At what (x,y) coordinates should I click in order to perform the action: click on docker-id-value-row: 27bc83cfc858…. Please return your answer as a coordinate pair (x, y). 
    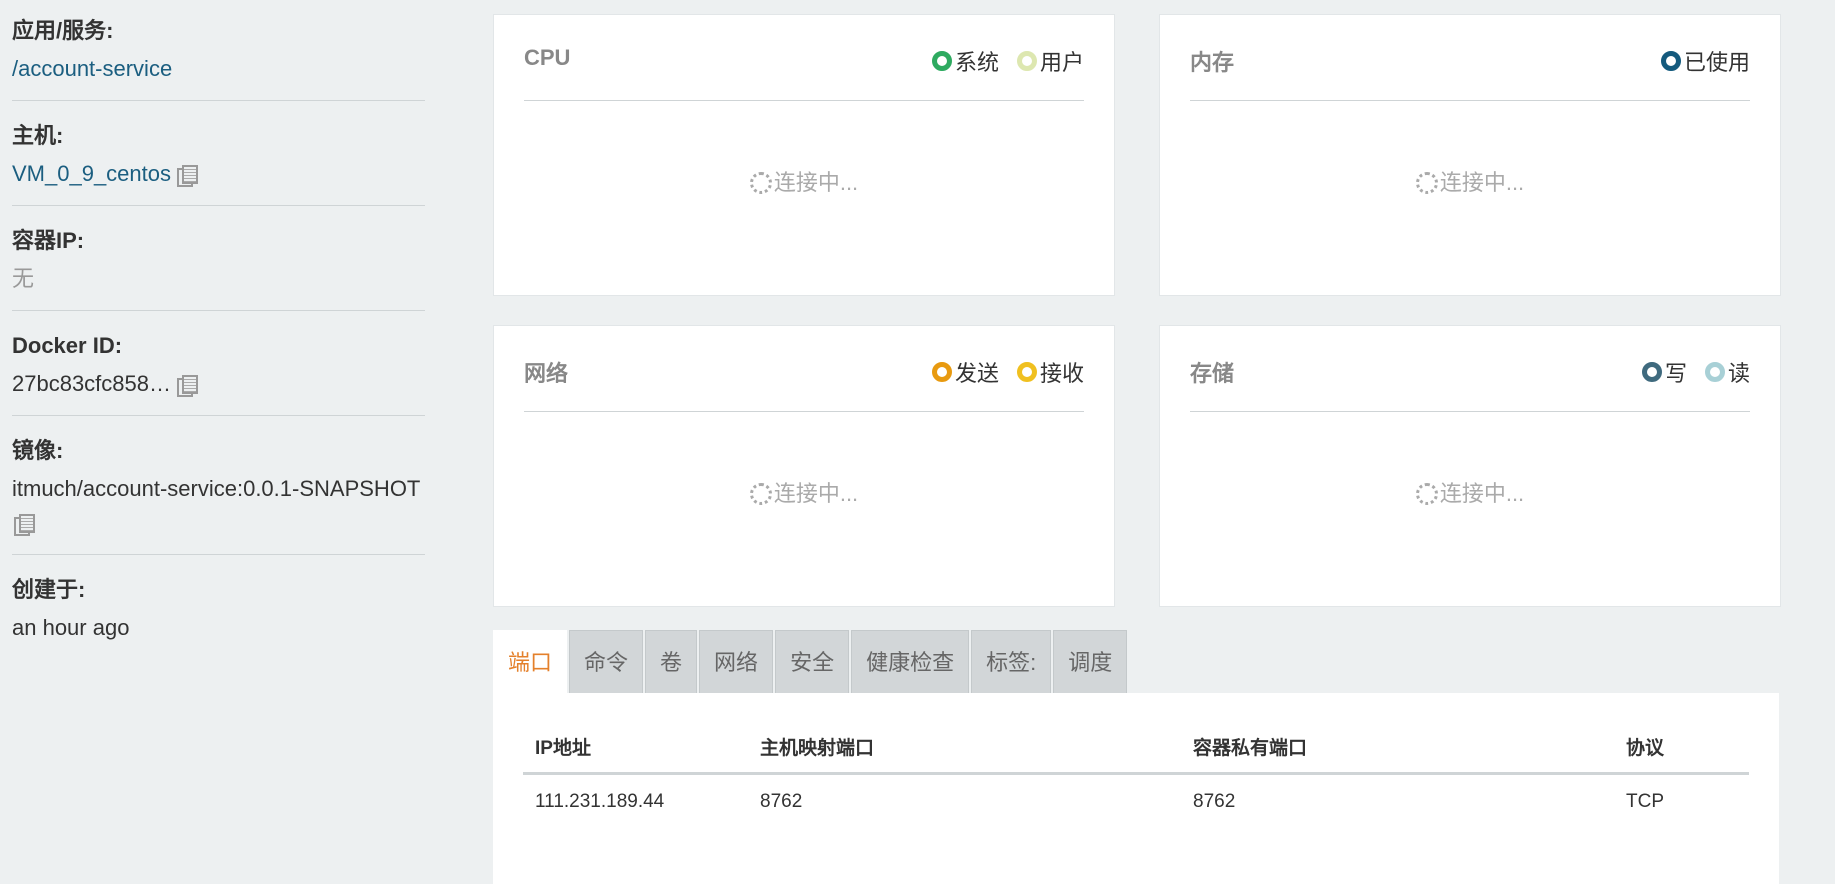
    Looking at the image, I should click on (218, 384).